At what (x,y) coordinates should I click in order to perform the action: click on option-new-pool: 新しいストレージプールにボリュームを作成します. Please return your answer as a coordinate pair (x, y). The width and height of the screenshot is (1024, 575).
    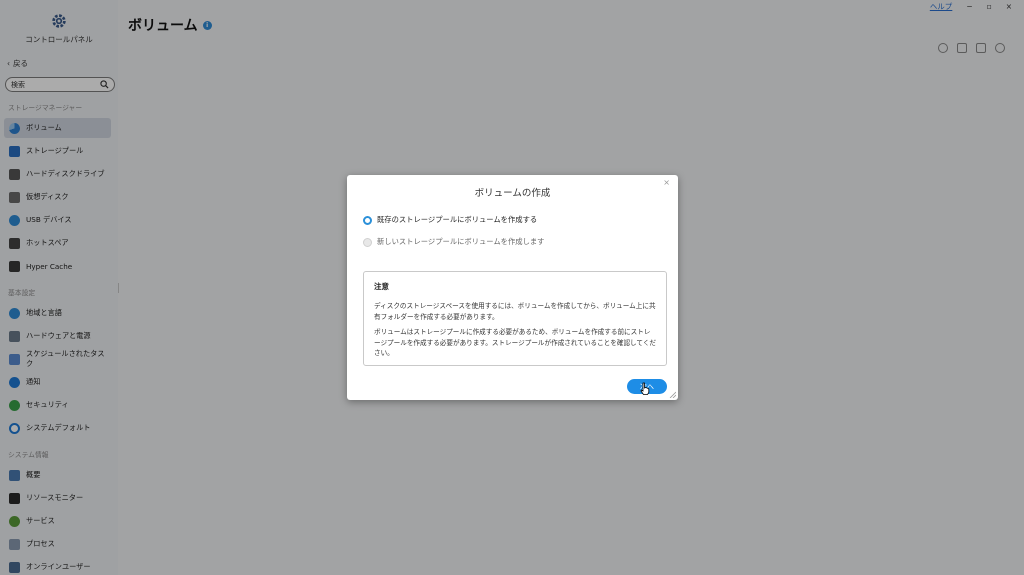
    Looking at the image, I should click on (453, 242).